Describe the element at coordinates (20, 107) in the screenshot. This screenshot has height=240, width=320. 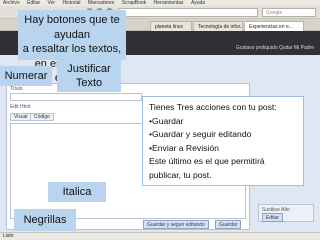
I see `edit-html-label: Edit Html` at that location.